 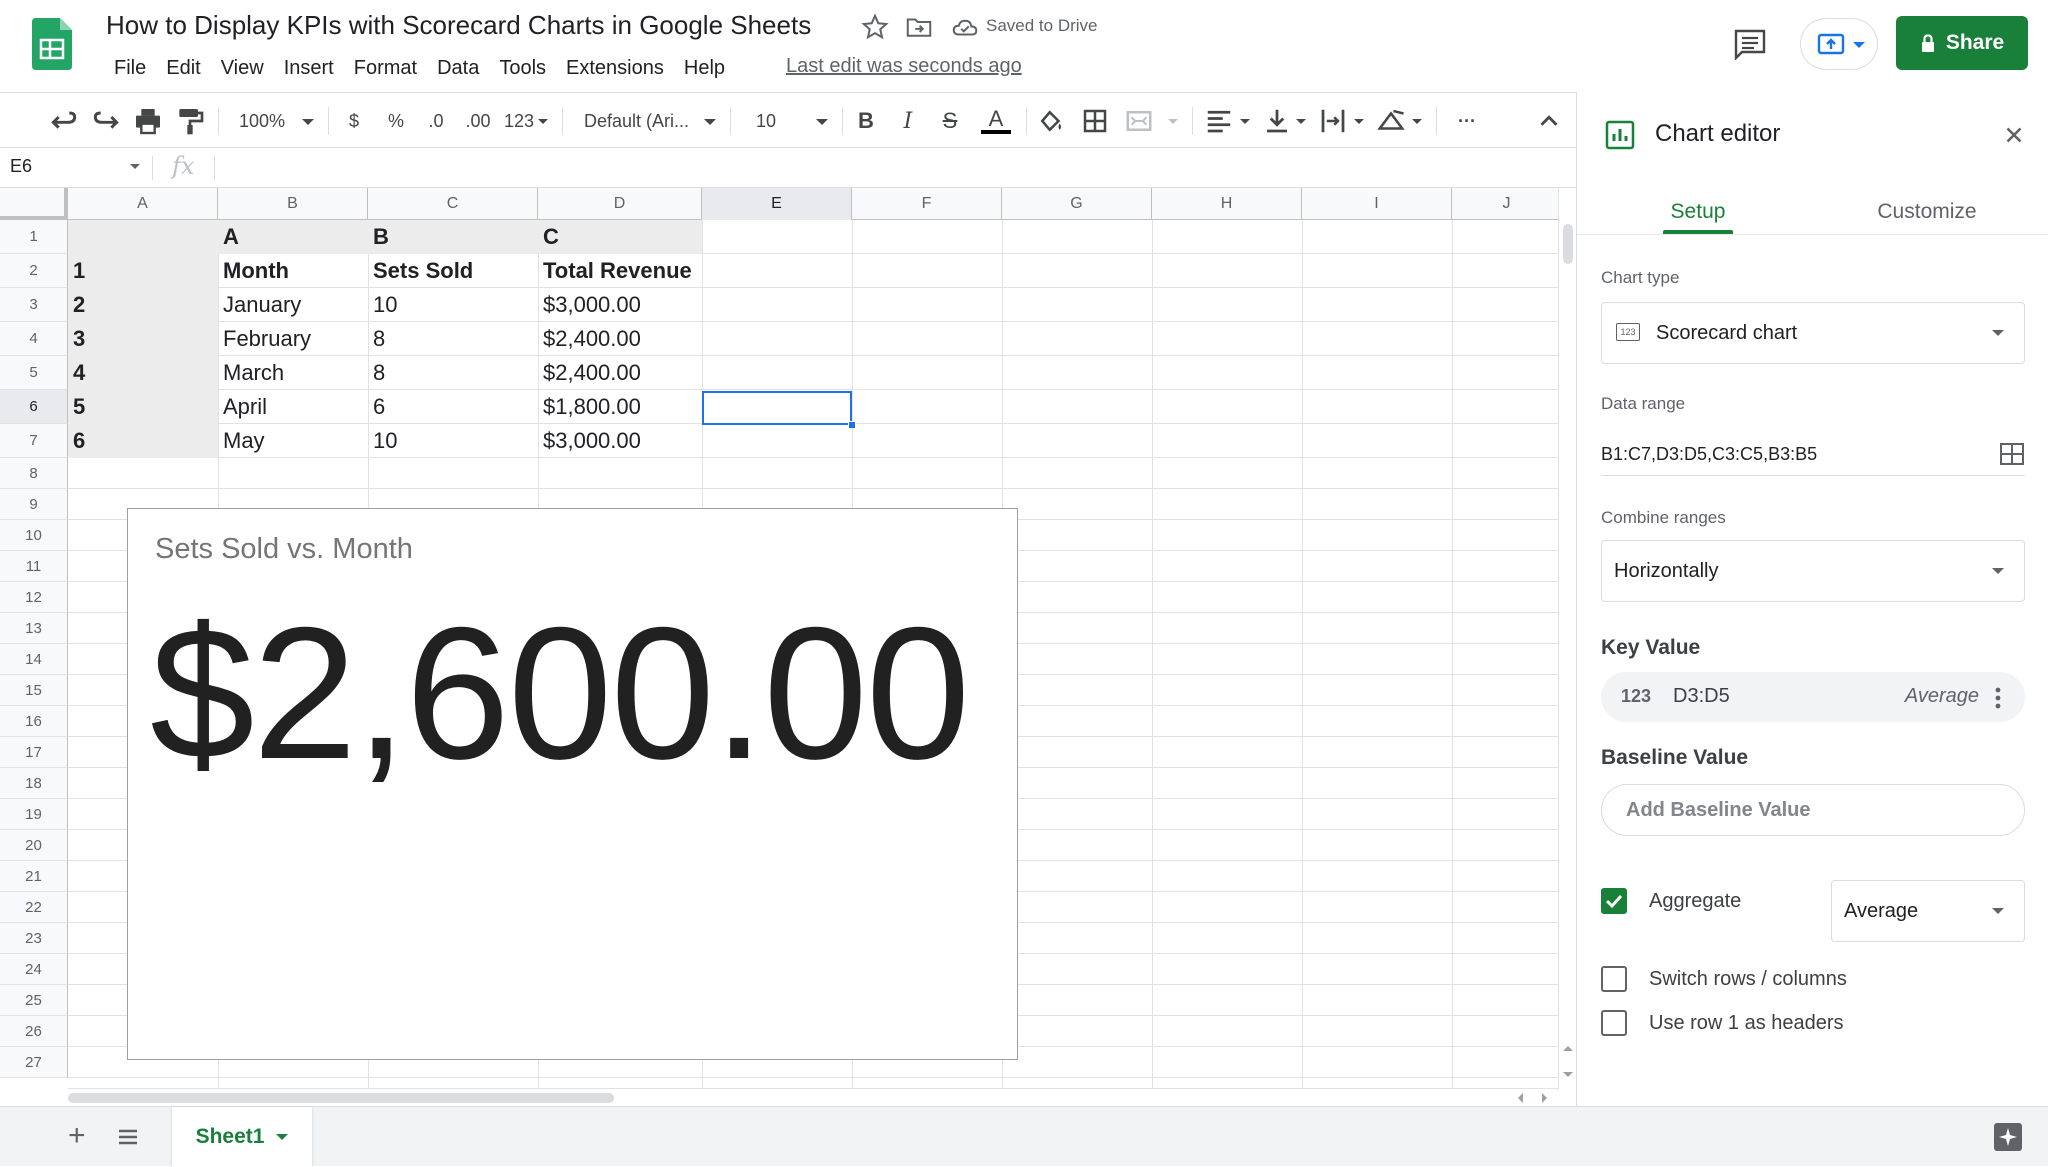 I want to click on row-header-27: 27, so click(x=34, y=1062).